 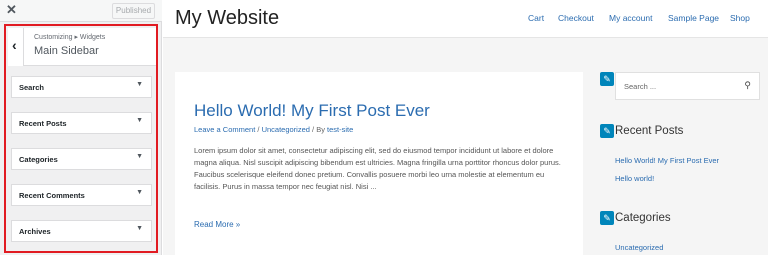 What do you see at coordinates (649, 131) in the screenshot?
I see `recent-posts-title: Recent Posts` at bounding box center [649, 131].